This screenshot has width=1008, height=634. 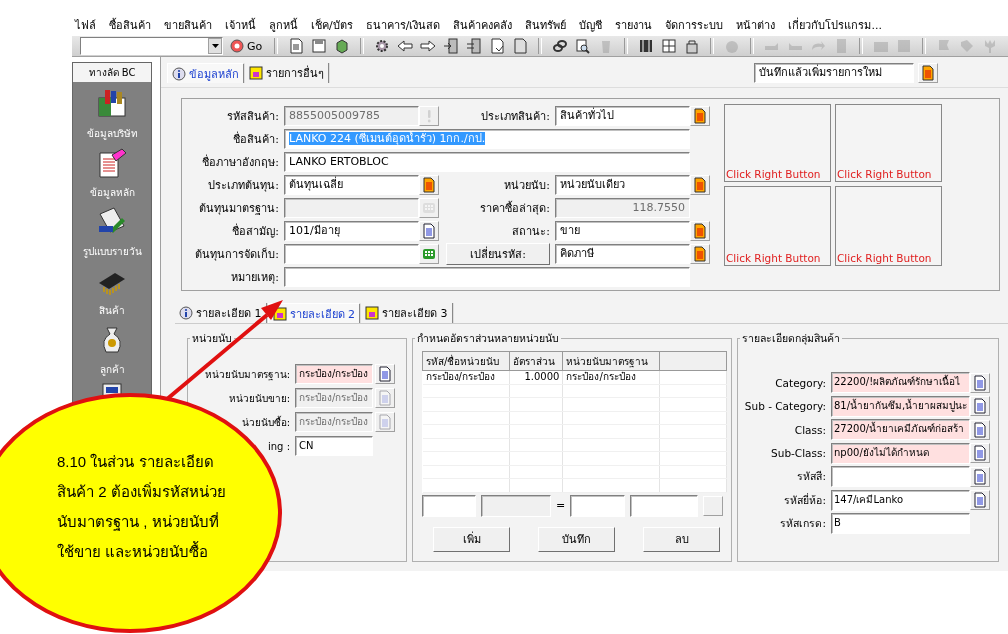 I want to click on table-cell: 1.0000, so click(x=536, y=377).